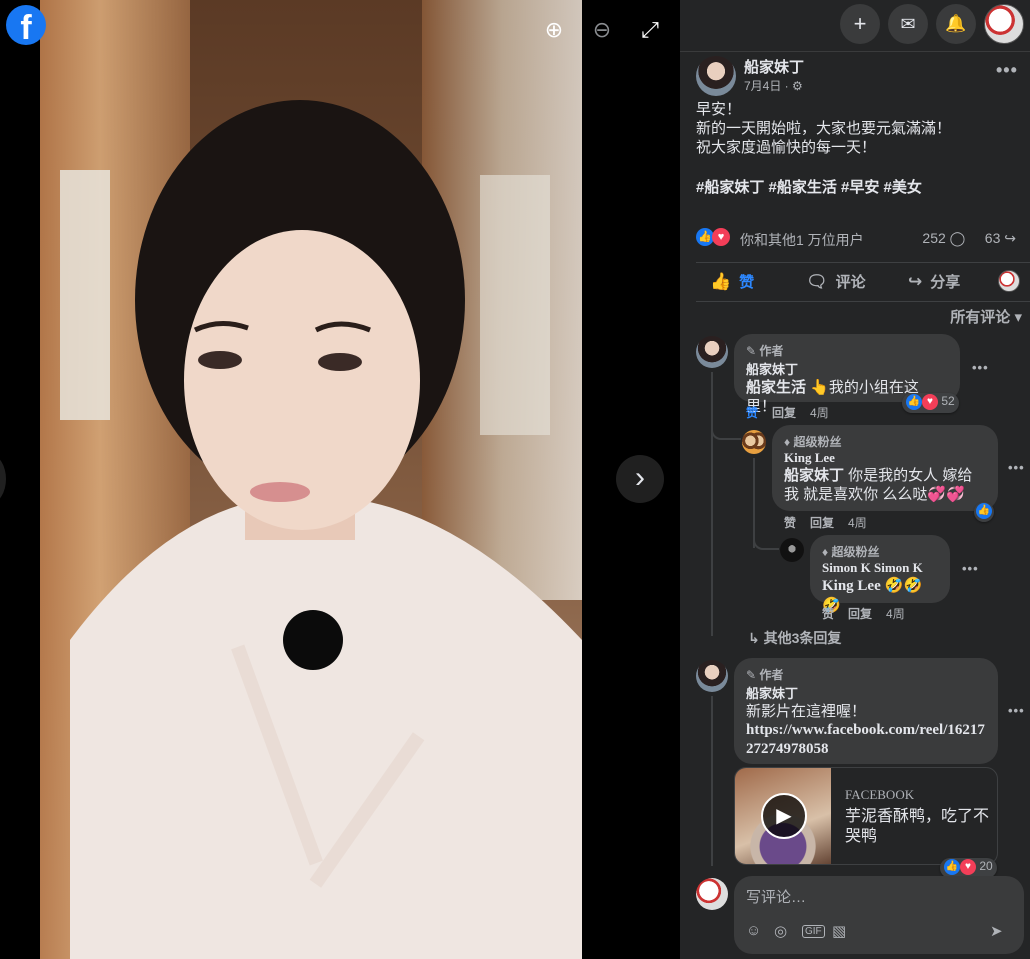  Describe the element at coordinates (1004, 24) in the screenshot. I see `account-avatar` at that location.